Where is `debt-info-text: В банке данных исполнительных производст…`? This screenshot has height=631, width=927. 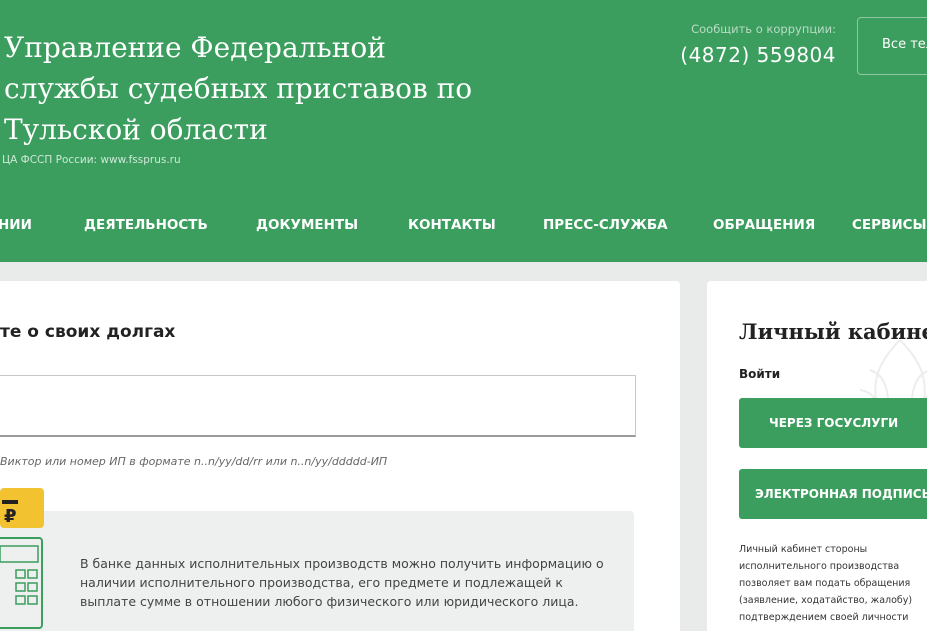
debt-info-text: В банке данных исполнительных производст… is located at coordinates (342, 582).